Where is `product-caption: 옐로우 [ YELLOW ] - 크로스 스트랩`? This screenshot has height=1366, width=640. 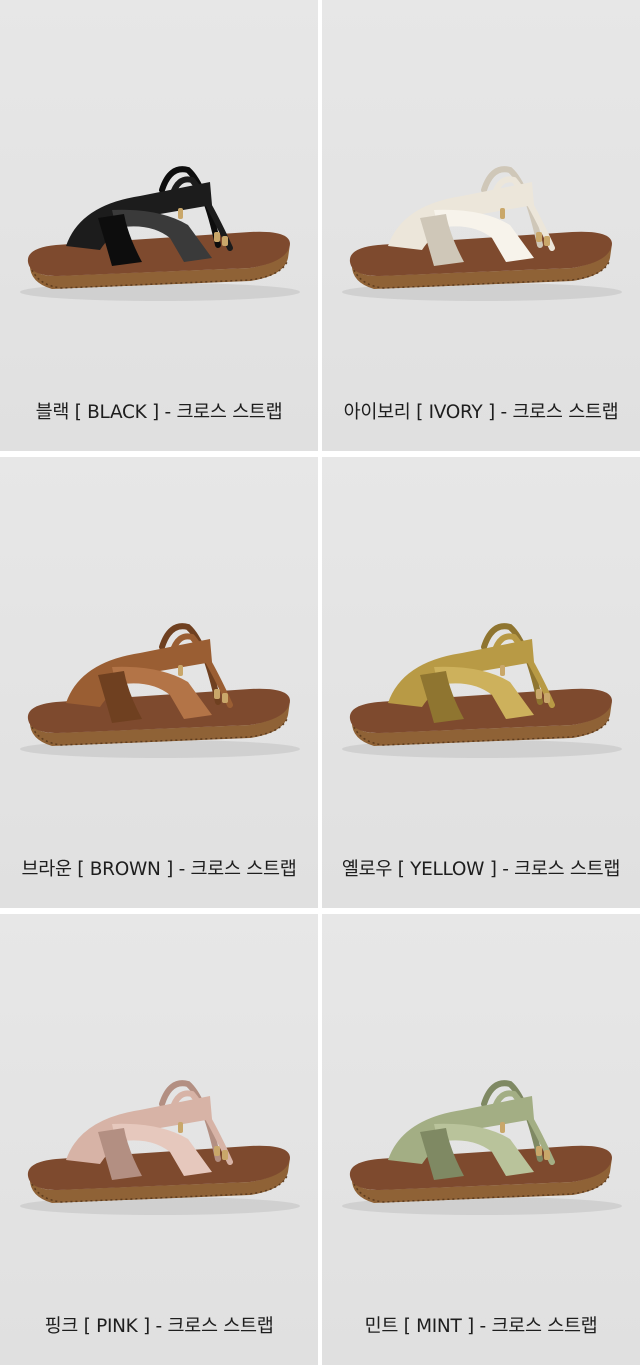 product-caption: 옐로우 [ YELLOW ] - 크로스 스트랩 is located at coordinates (481, 869).